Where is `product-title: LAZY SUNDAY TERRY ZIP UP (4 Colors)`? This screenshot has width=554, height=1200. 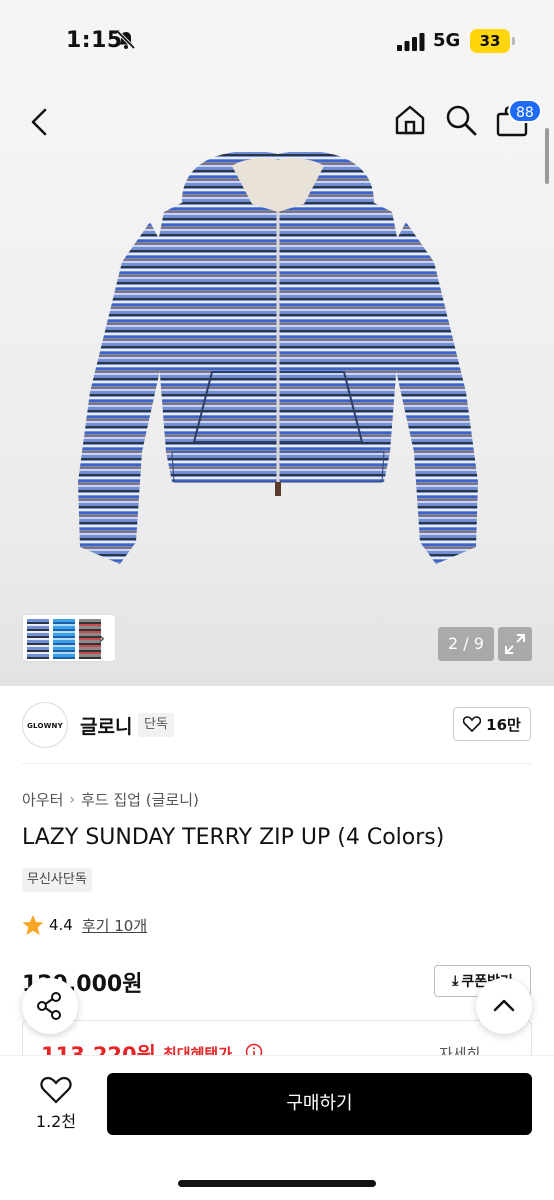
product-title: LAZY SUNDAY TERRY ZIP UP (4 Colors) is located at coordinates (233, 837).